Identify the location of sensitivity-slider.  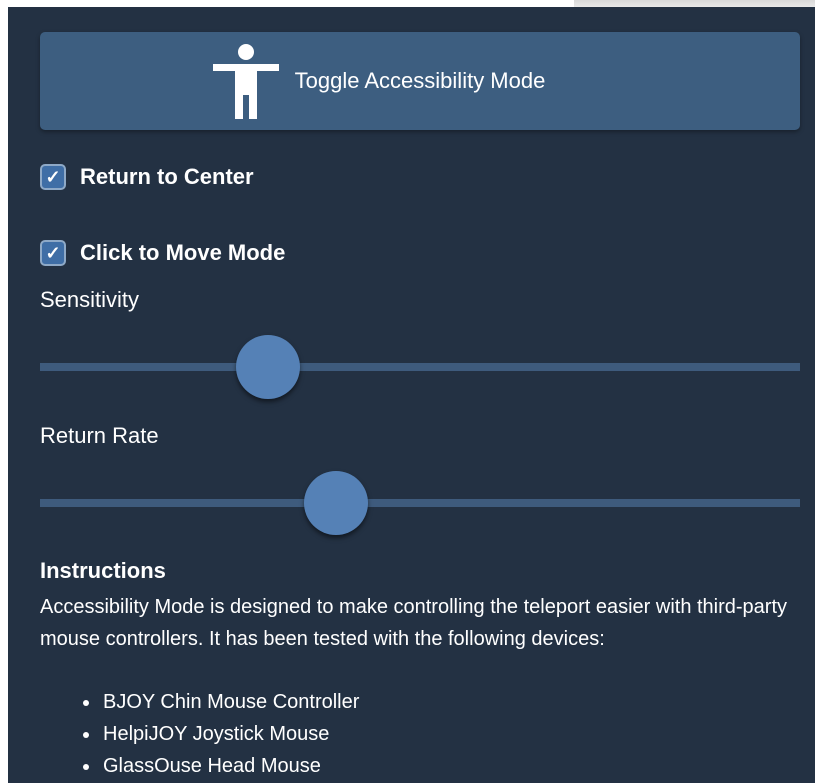
(420, 367).